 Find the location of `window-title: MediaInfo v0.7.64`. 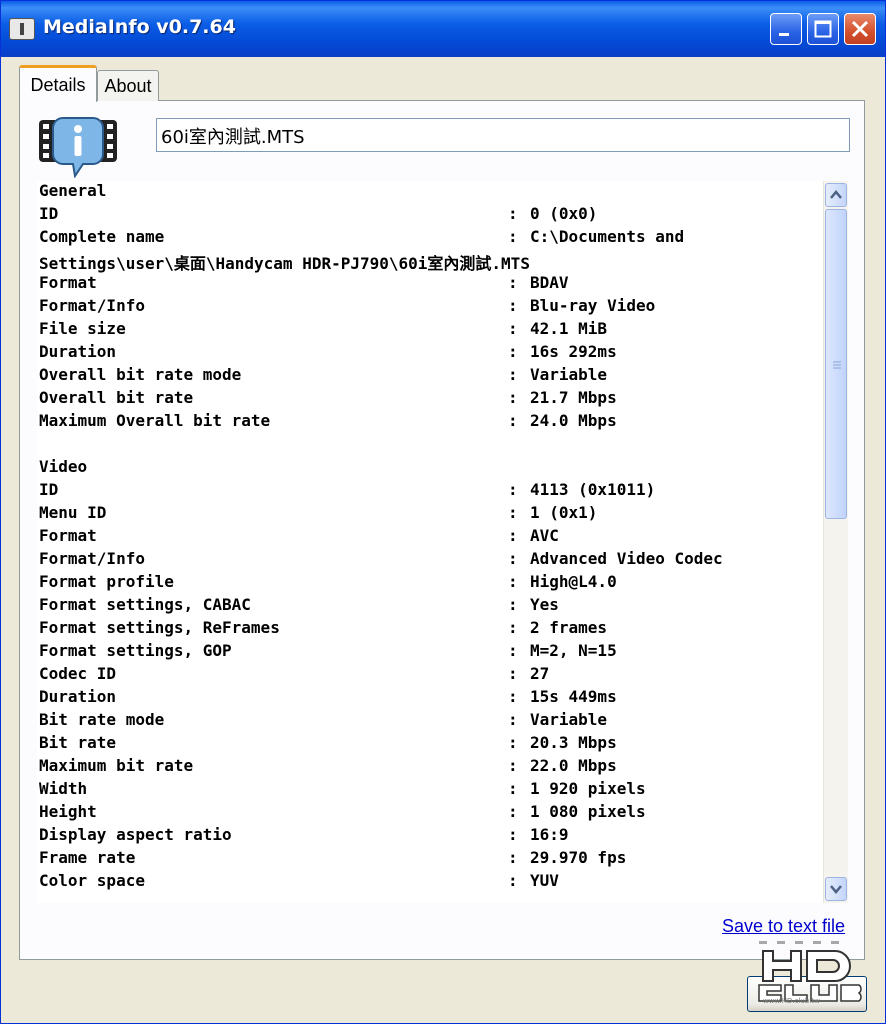

window-title: MediaInfo v0.7.64 is located at coordinates (139, 27).